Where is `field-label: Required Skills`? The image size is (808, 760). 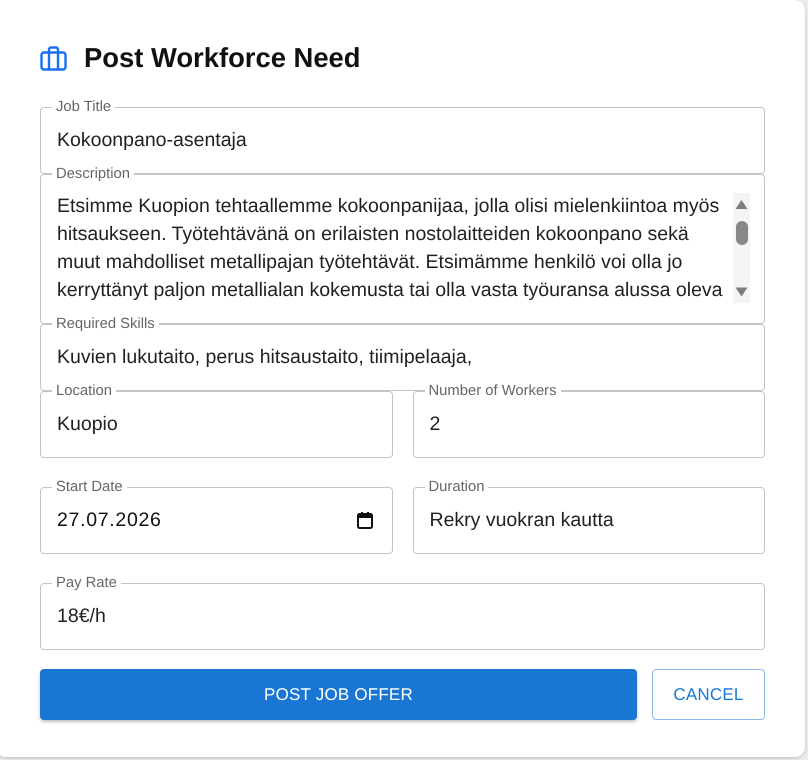 field-label: Required Skills is located at coordinates (105, 324).